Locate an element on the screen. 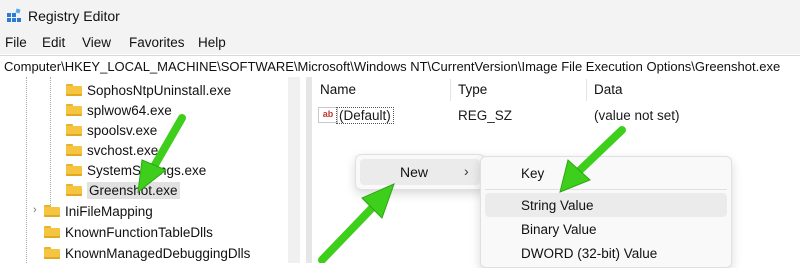 The width and height of the screenshot is (800, 268). tree-item: splwow64.exe is located at coordinates (119, 110).